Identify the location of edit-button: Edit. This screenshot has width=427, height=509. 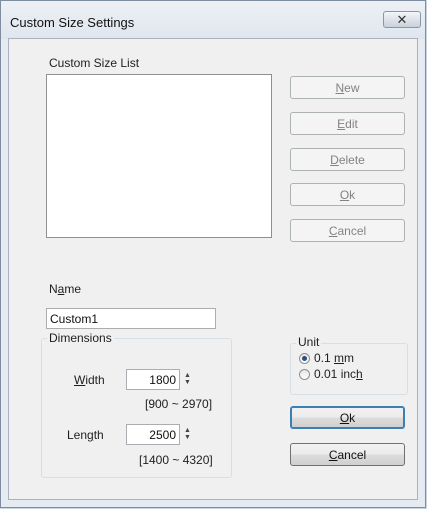
(347, 123).